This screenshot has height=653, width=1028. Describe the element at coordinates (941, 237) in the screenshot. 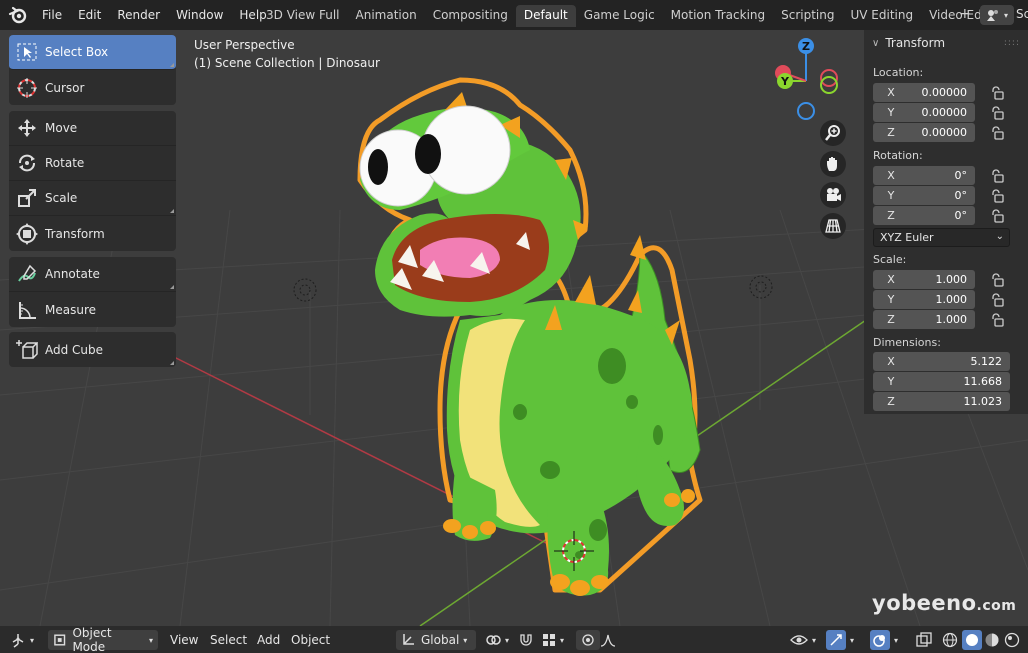

I see `rotation-mode-dropdown: XYZ Euler ⌄` at that location.